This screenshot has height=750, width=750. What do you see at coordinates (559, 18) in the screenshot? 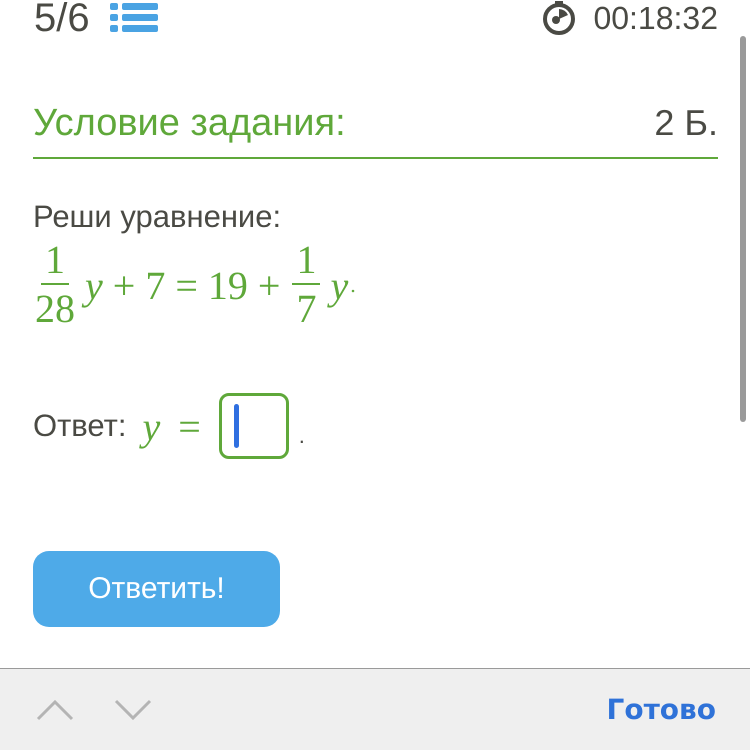
I see `stopwatch-icon` at bounding box center [559, 18].